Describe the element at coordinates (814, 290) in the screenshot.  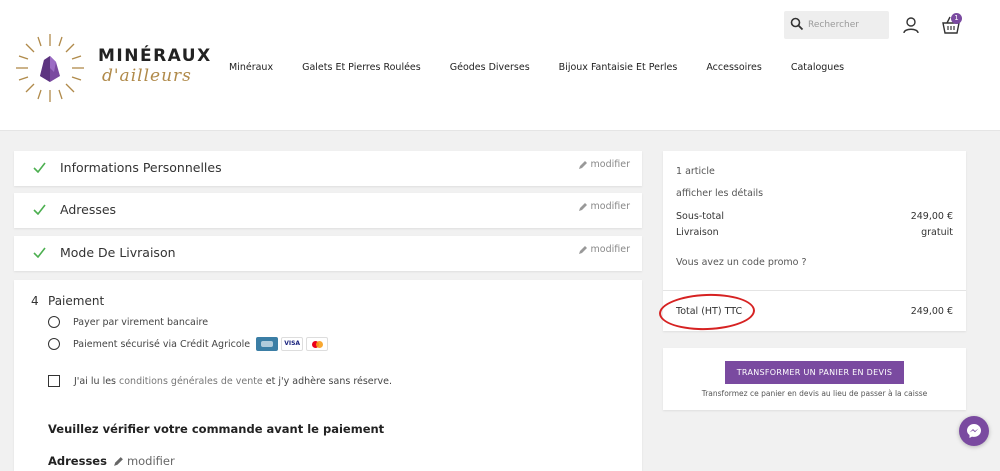
I see `summary-divider` at that location.